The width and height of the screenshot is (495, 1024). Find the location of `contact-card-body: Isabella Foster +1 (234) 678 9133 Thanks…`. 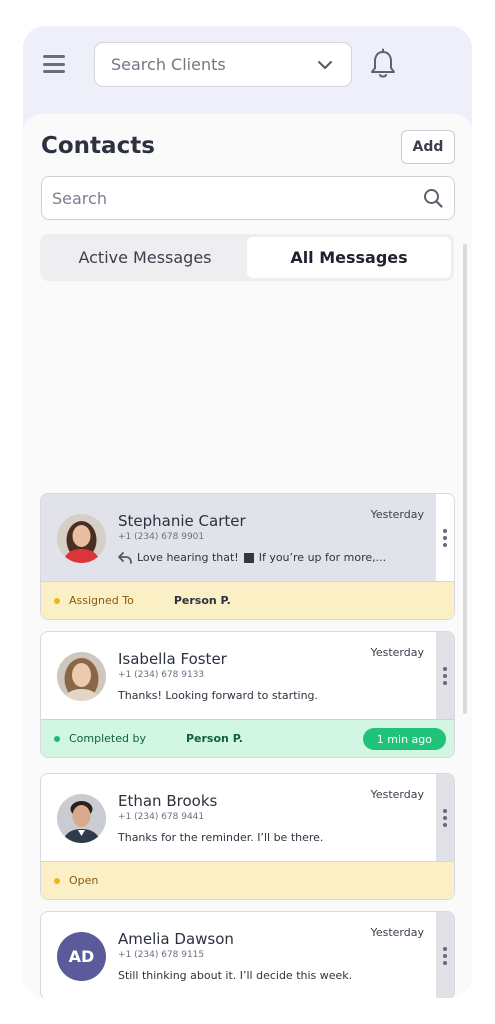

contact-card-body: Isabella Foster +1 (234) 678 9133 Thanks… is located at coordinates (247, 675).